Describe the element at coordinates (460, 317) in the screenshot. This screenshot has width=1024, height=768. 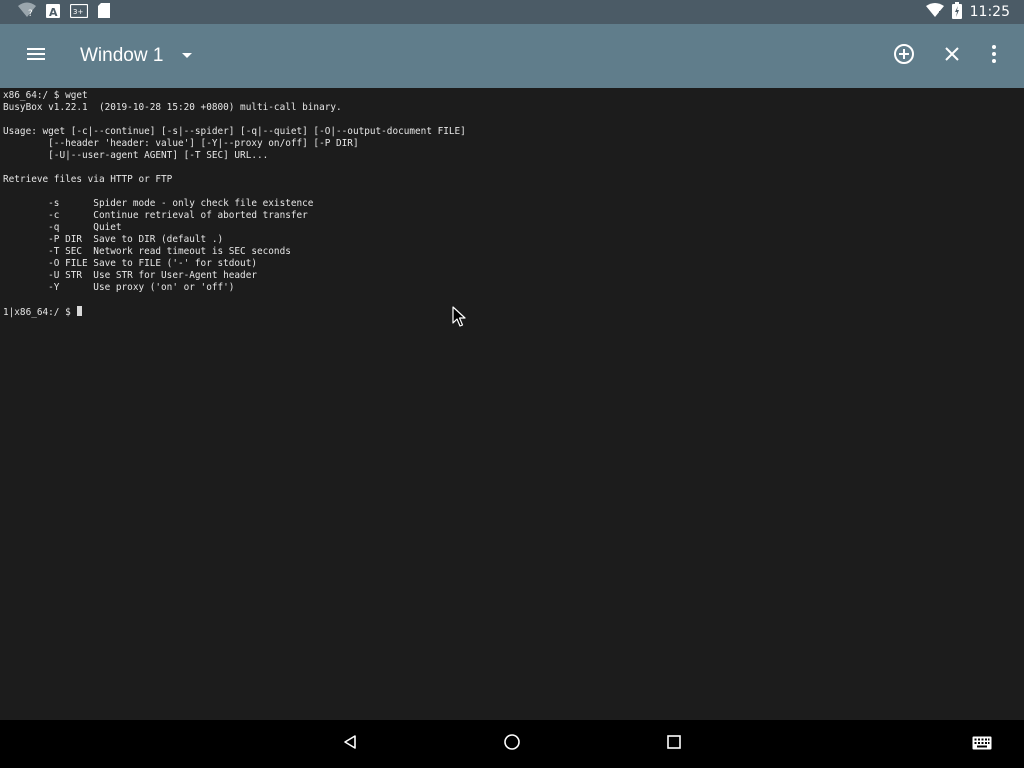
I see `mouse-pointer-icon` at that location.